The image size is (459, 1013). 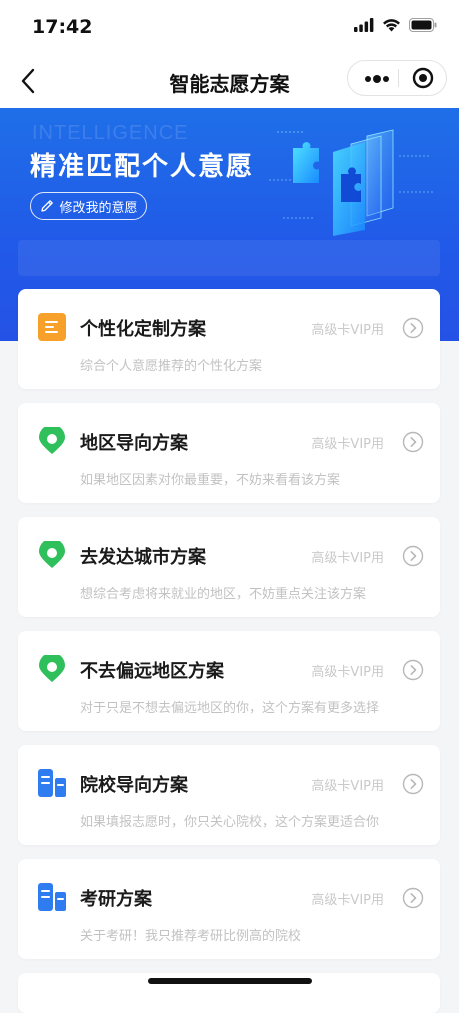 What do you see at coordinates (143, 329) in the screenshot?
I see `card-title: 个性化定制方案` at bounding box center [143, 329].